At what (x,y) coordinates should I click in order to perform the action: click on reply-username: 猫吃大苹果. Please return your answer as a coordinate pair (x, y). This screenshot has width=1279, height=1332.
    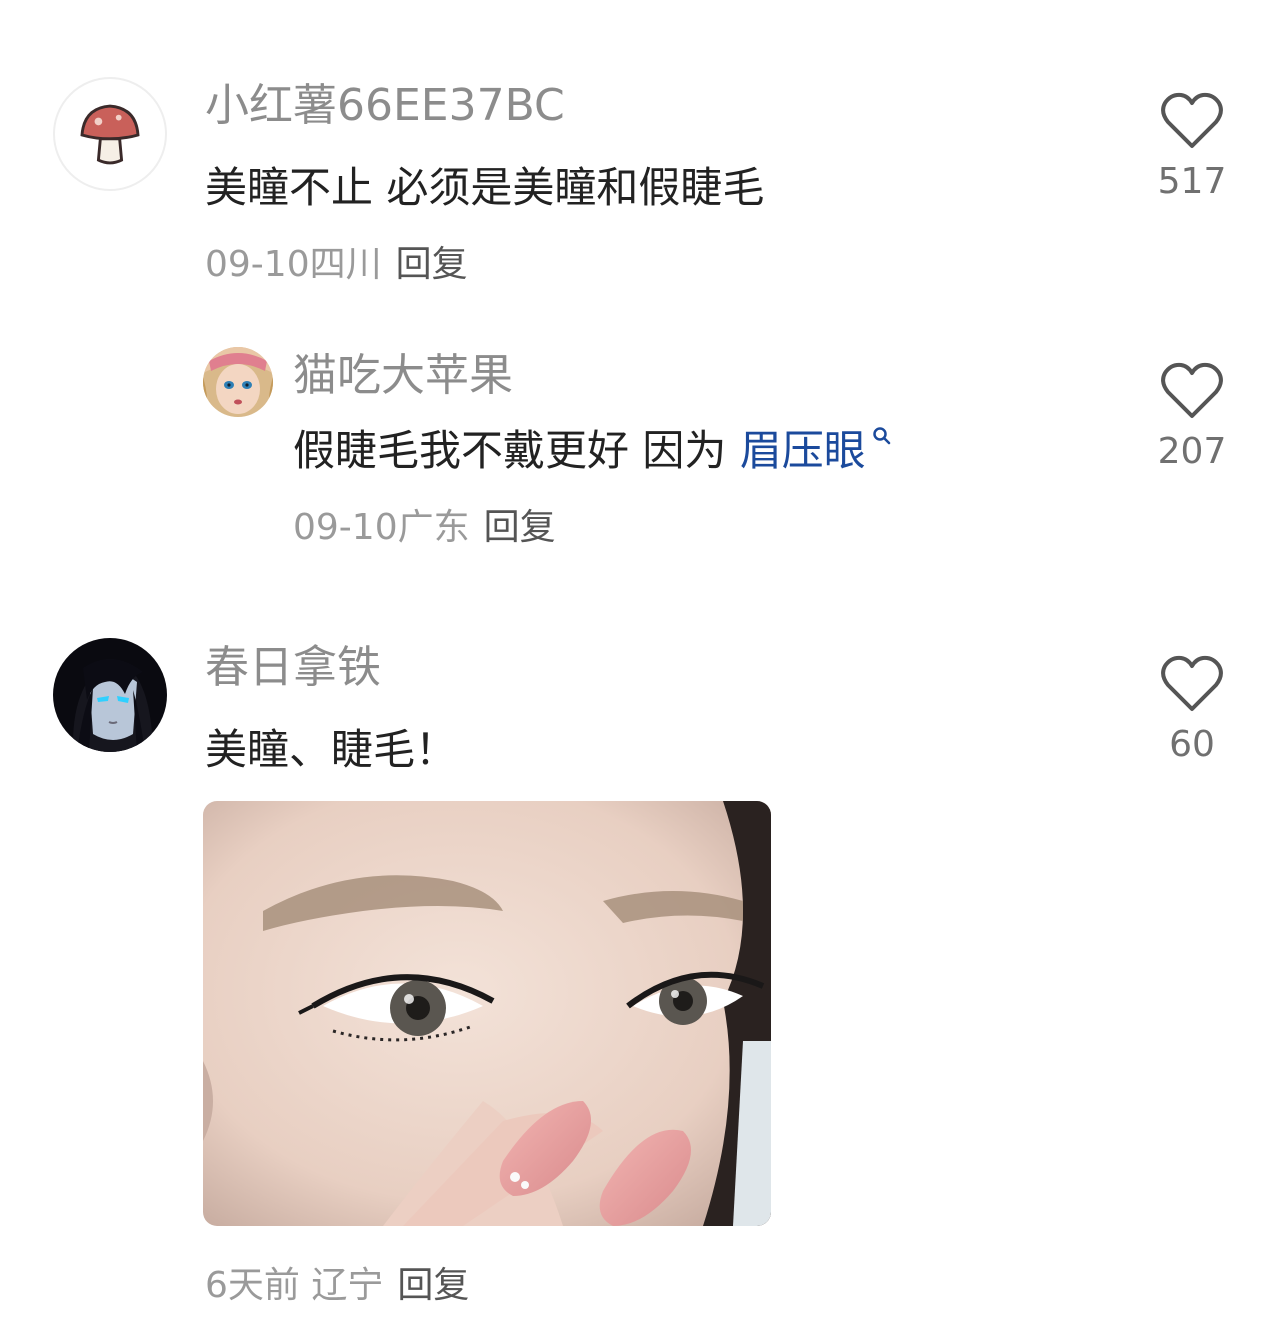
    Looking at the image, I should click on (403, 376).